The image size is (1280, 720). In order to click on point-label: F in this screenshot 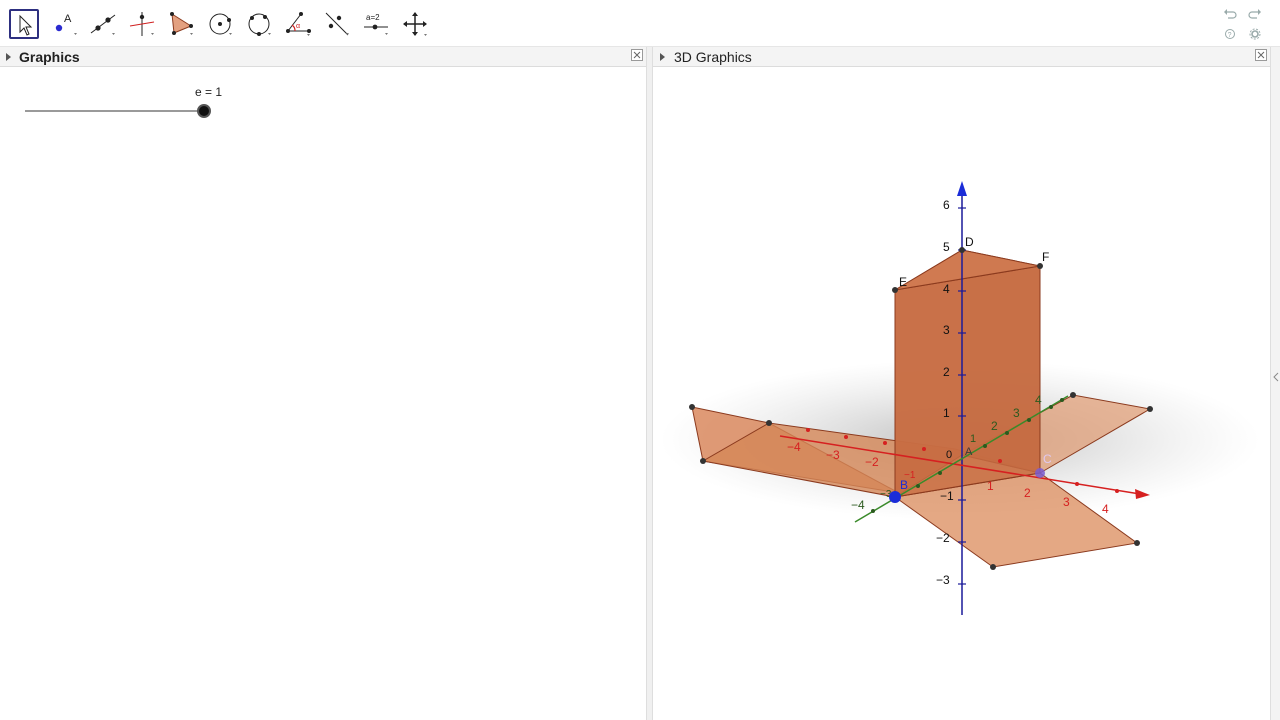, I will do `click(1045, 257)`.